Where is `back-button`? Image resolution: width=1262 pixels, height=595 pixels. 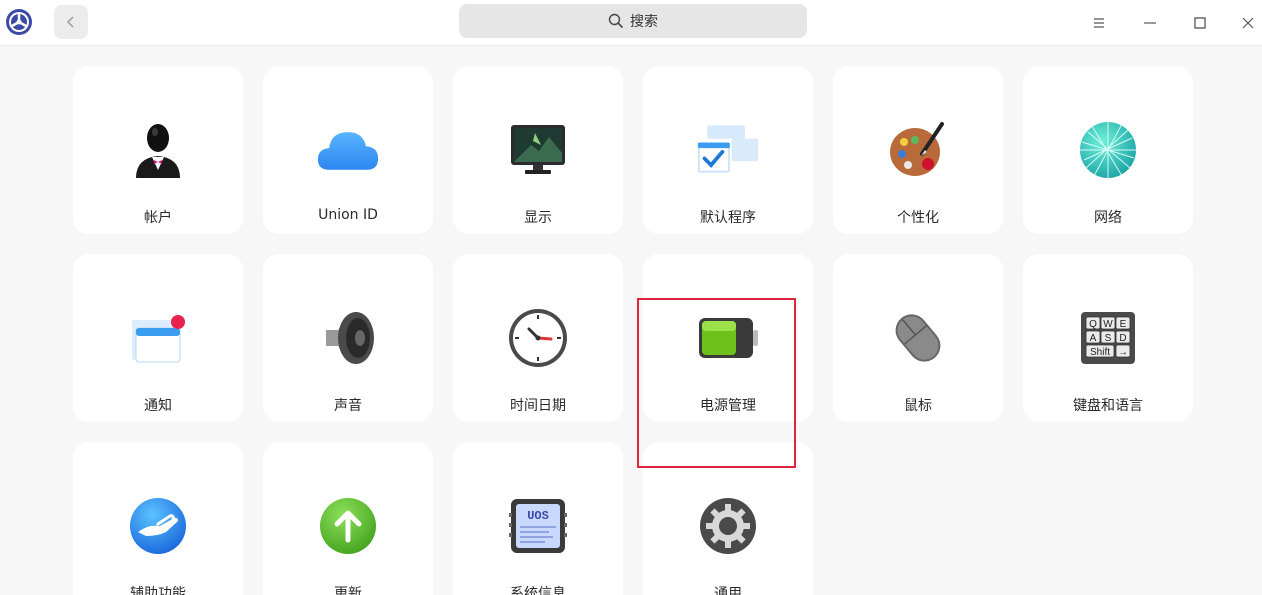
back-button is located at coordinates (71, 22).